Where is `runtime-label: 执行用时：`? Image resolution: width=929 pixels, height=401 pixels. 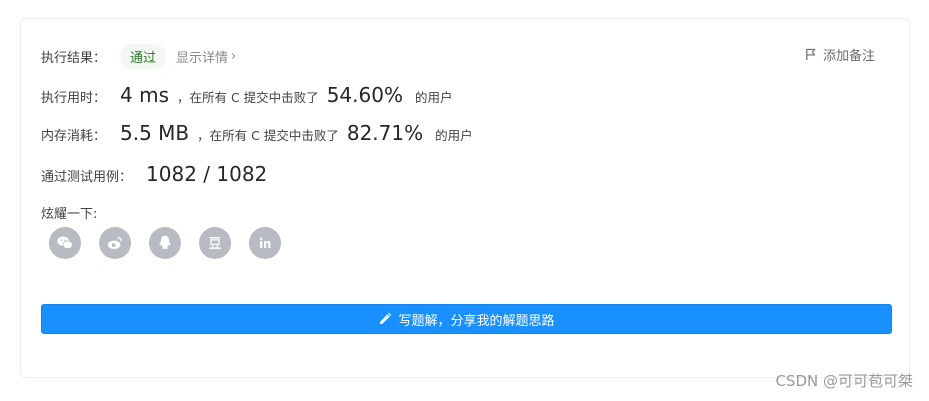 runtime-label: 执行用时： is located at coordinates (74, 98).